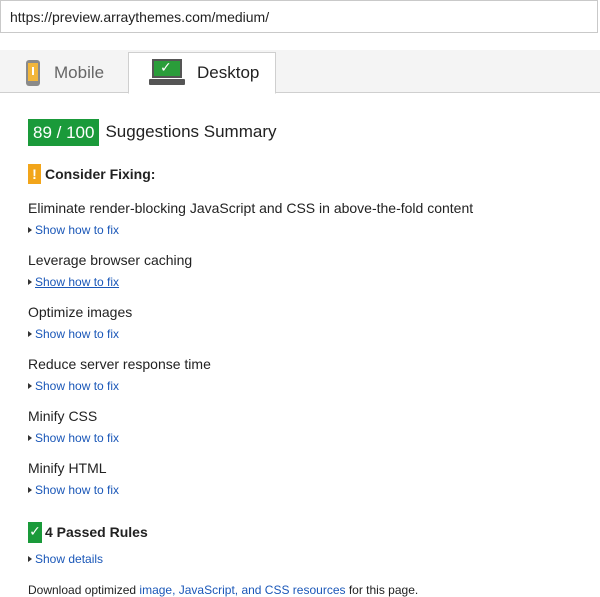 This screenshot has width=600, height=597. What do you see at coordinates (35, 532) in the screenshot?
I see `check-icon: ✓` at bounding box center [35, 532].